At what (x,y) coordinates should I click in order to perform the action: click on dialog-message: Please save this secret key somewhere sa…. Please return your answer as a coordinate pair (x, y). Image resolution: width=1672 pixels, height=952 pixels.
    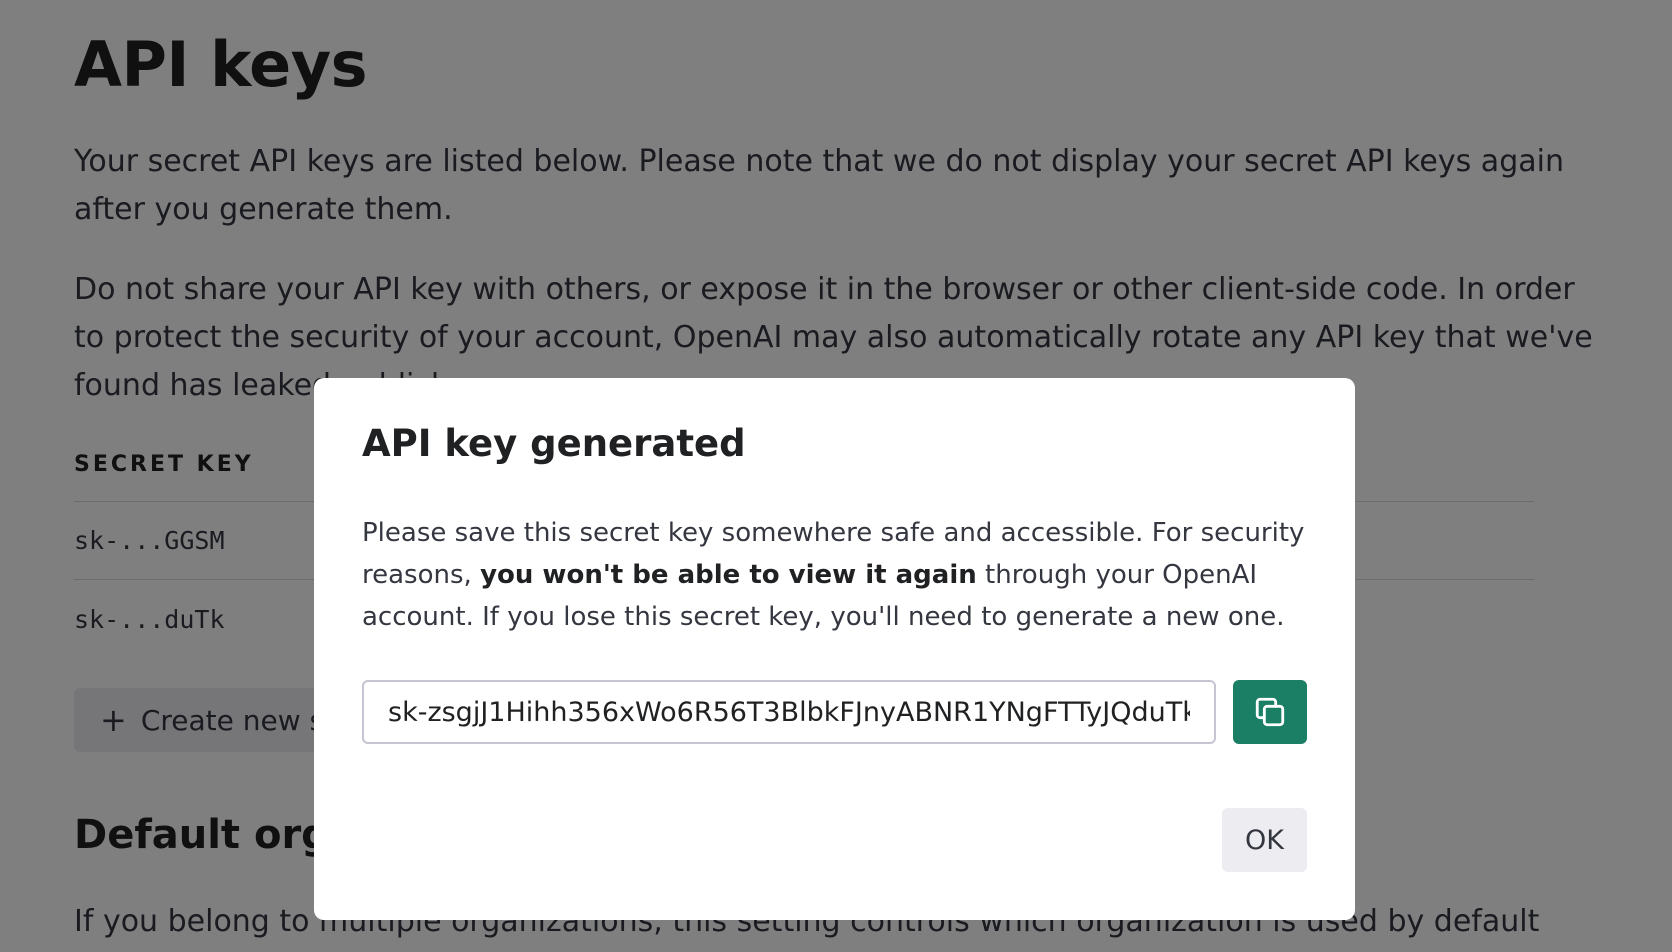
    Looking at the image, I should click on (834, 575).